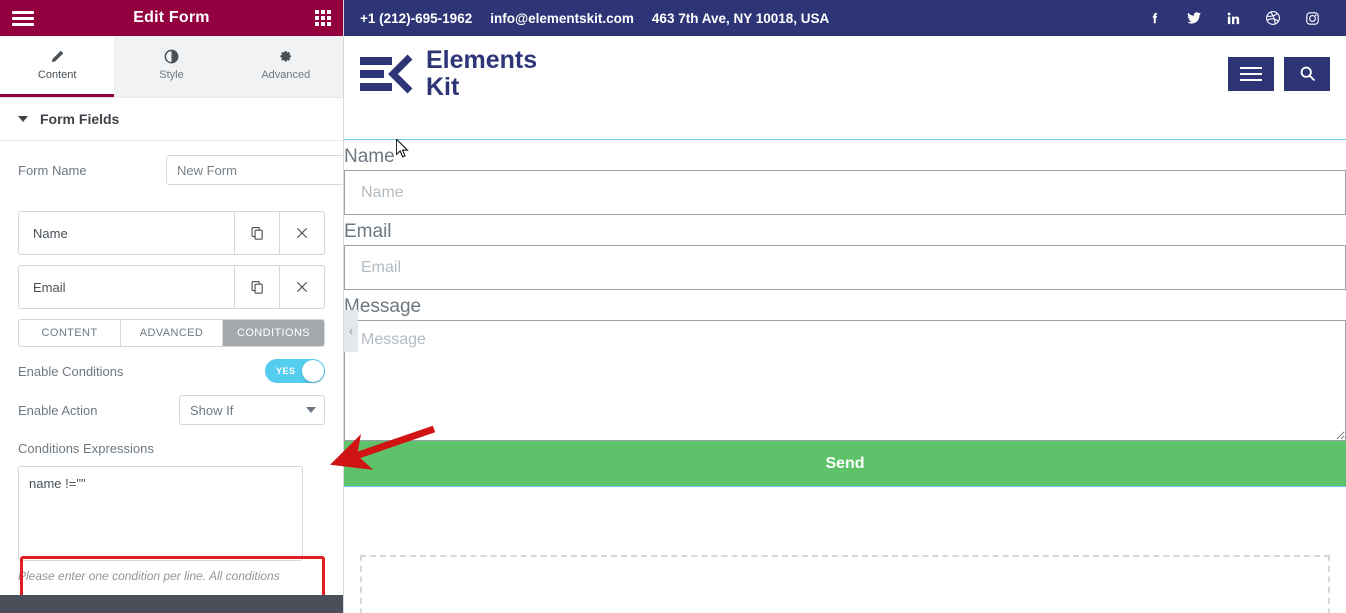  I want to click on section-form-fields: Form Fields, so click(171, 119).